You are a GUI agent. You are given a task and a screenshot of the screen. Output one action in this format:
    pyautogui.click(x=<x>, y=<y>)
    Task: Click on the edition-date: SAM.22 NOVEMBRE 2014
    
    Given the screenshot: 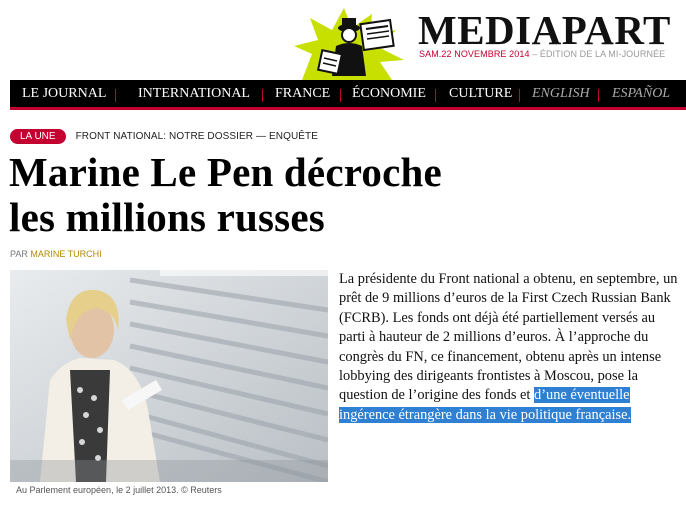 What is the action you would take?
    pyautogui.click(x=474, y=54)
    